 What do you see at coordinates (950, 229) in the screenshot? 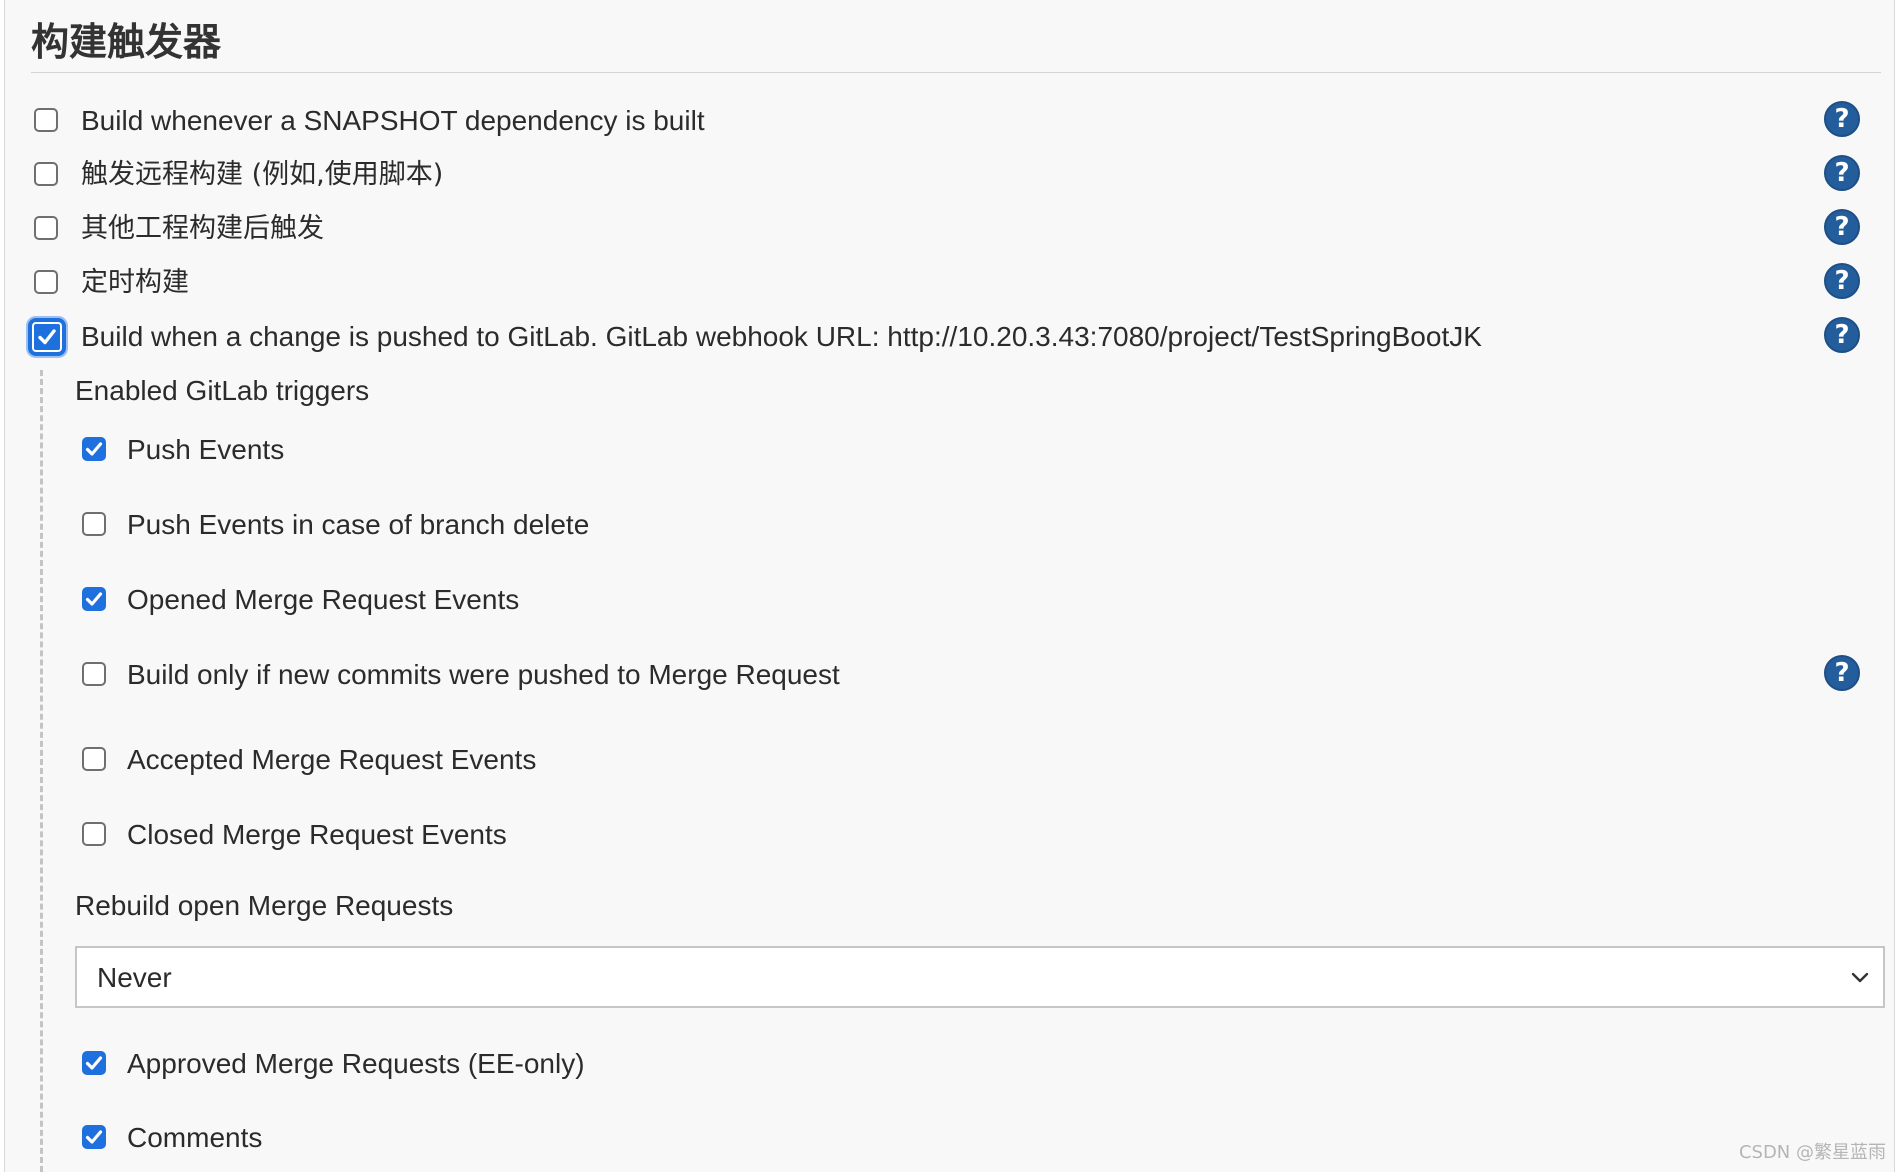
I see `trigger-row-after-other: 其他工程构建后触发 ?` at bounding box center [950, 229].